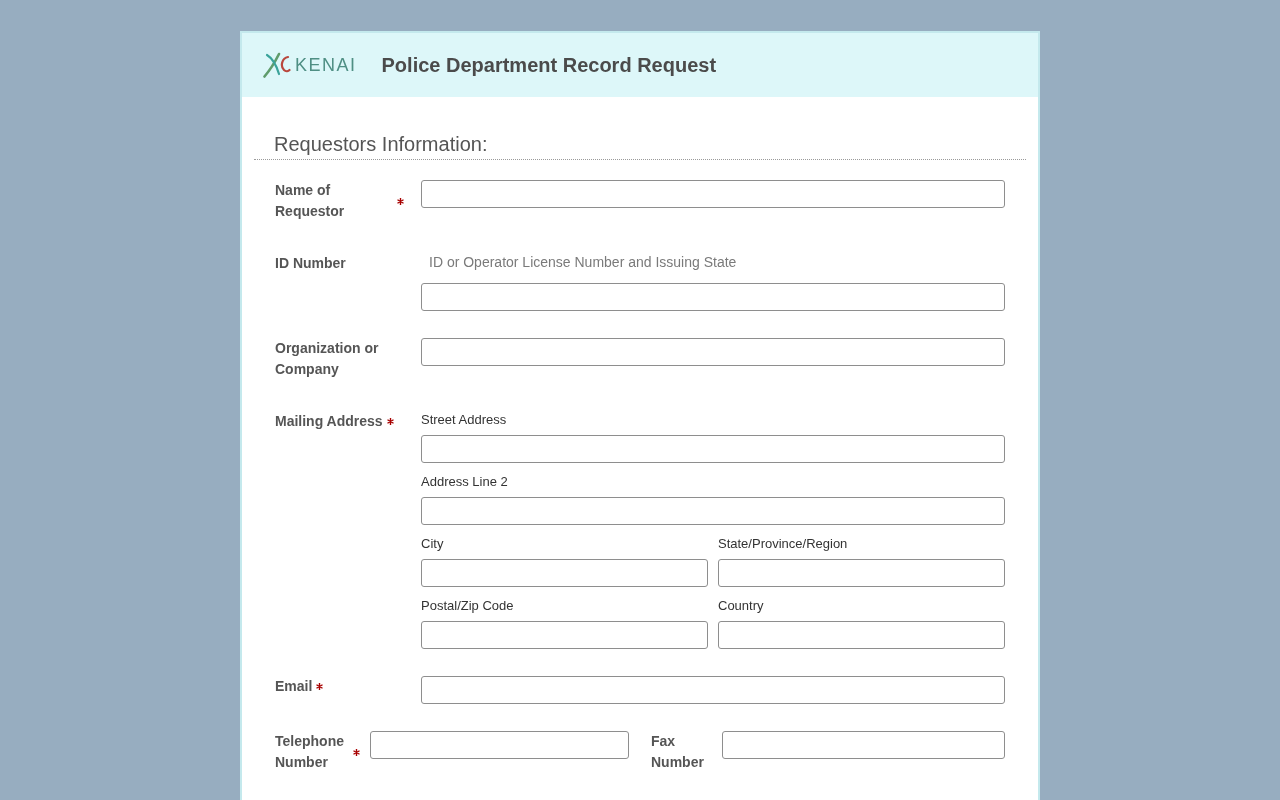 The width and height of the screenshot is (1280, 800). I want to click on sub-label: City, so click(433, 544).